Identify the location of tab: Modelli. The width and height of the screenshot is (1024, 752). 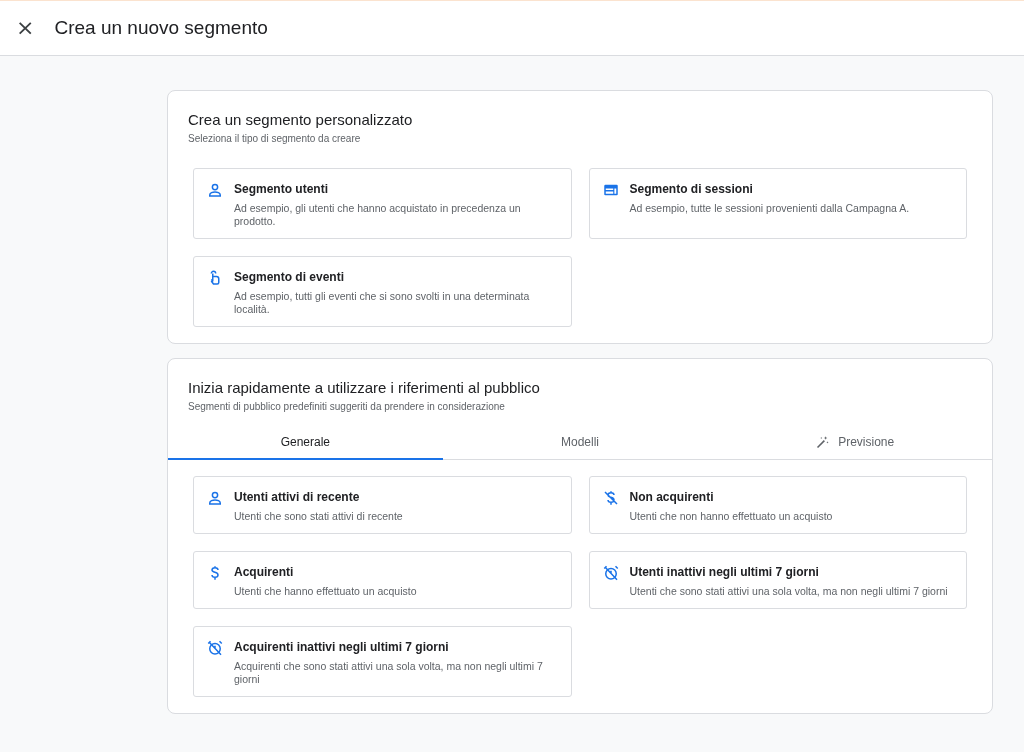
(580, 443).